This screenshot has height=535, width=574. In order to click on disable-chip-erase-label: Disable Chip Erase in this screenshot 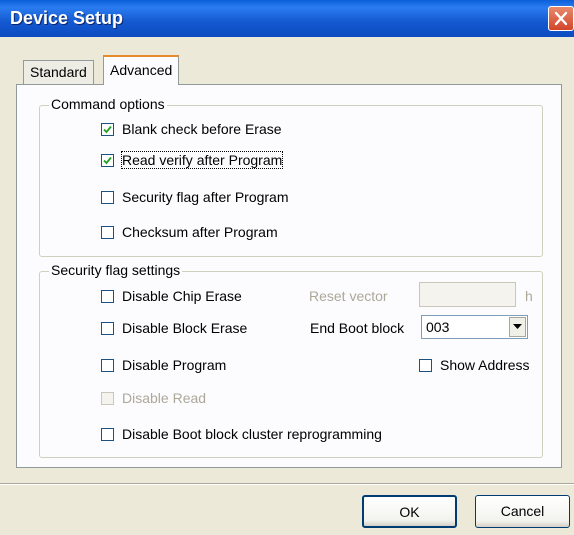, I will do `click(182, 296)`.